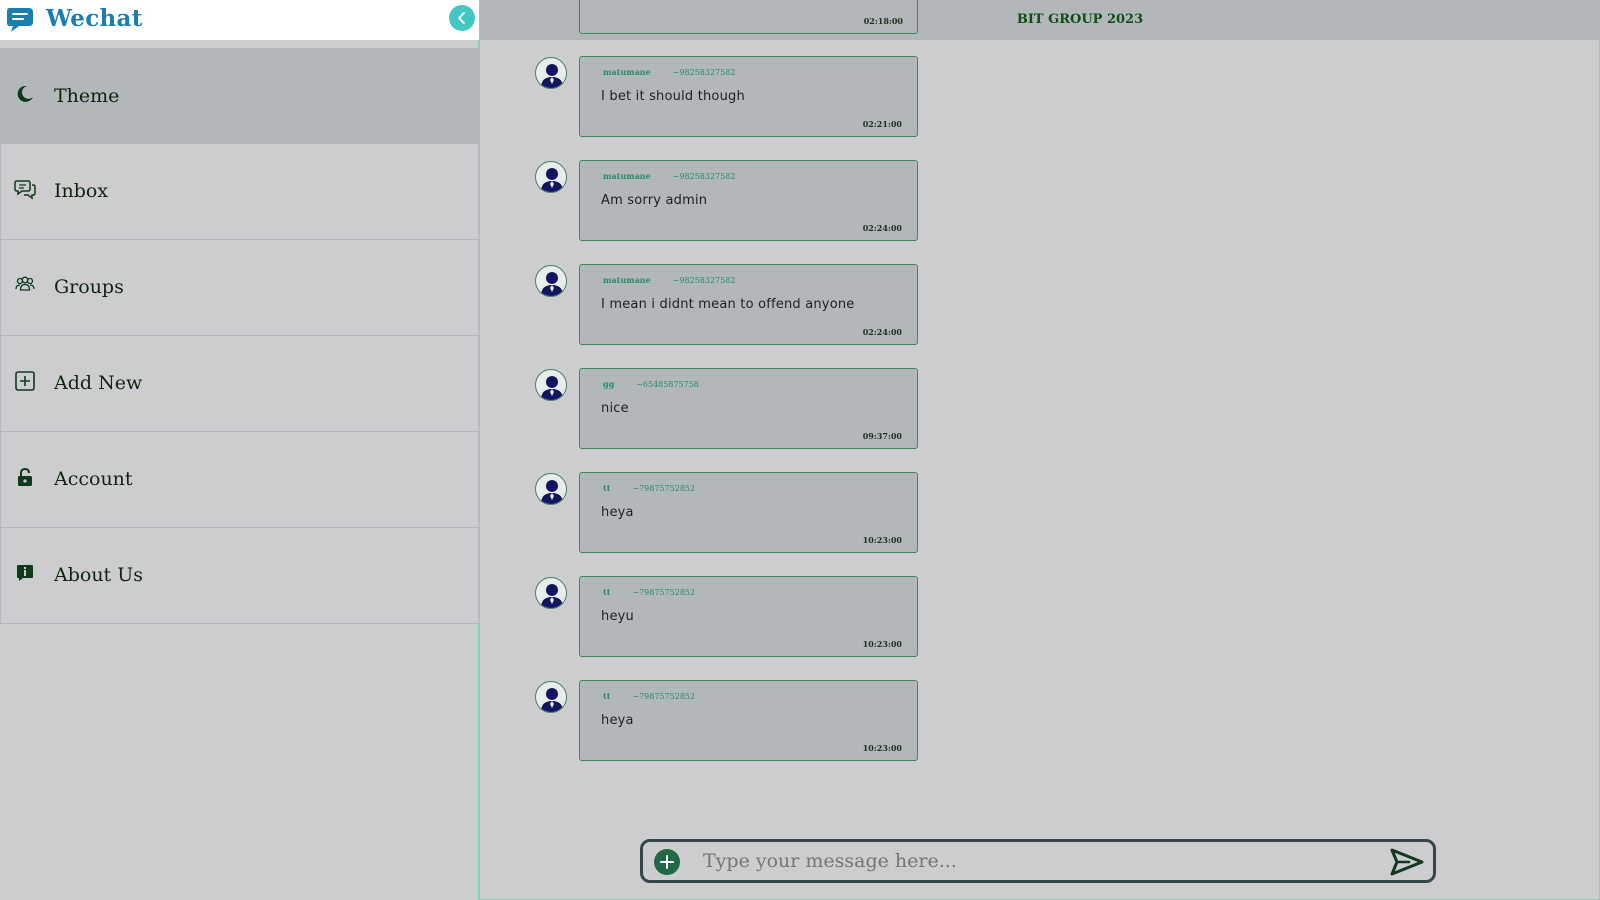  What do you see at coordinates (81, 191) in the screenshot?
I see `sidebar-item-label: Inbox` at bounding box center [81, 191].